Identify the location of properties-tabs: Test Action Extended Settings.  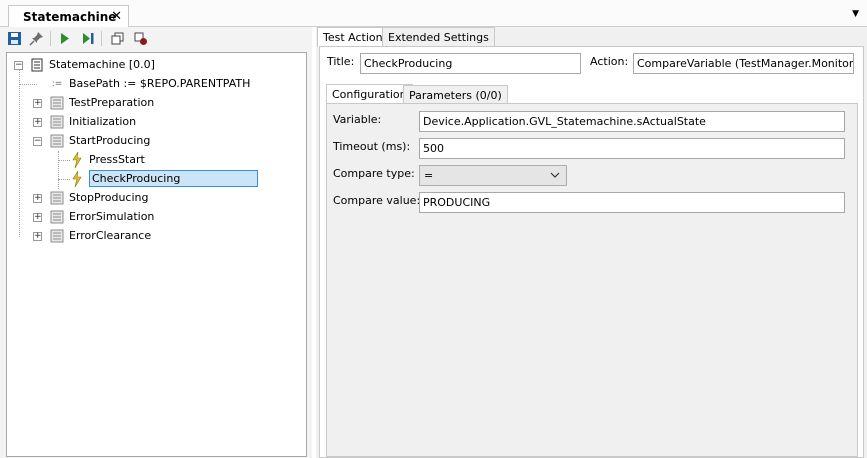
(591, 37).